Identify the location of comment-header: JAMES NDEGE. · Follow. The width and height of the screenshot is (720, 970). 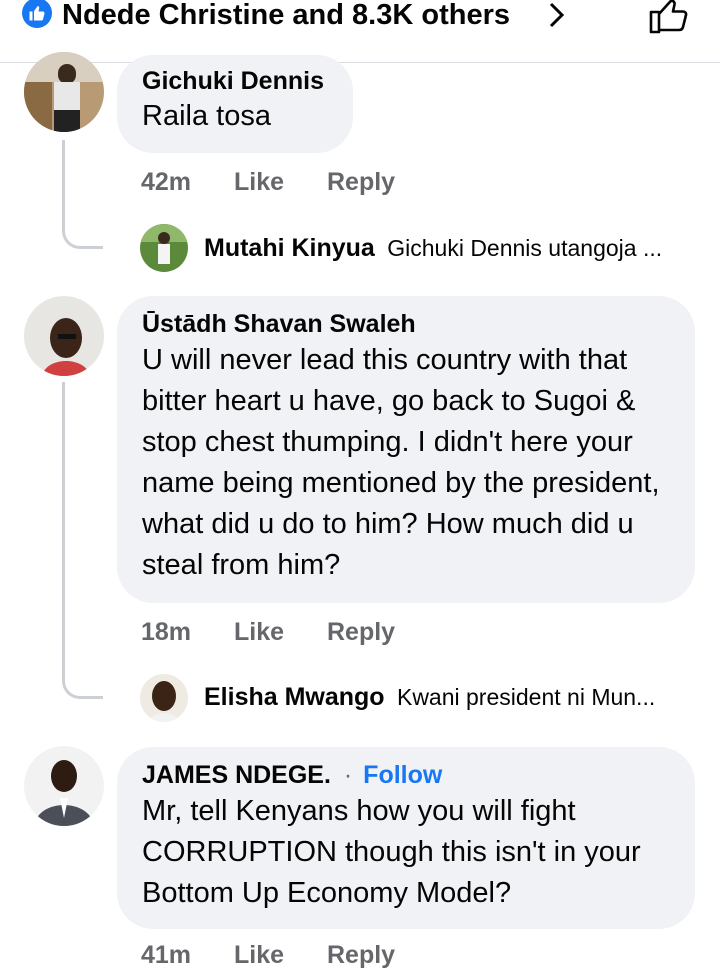
(406, 775).